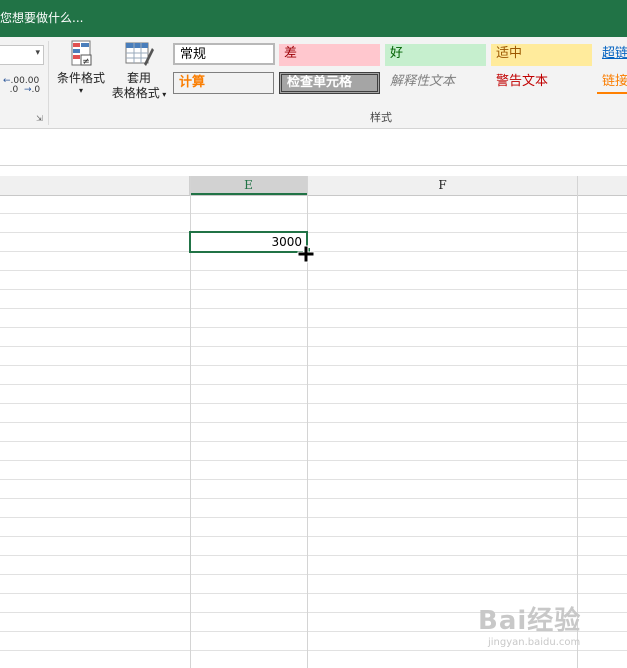  I want to click on number-format-dropdown: ▾, so click(22, 55).